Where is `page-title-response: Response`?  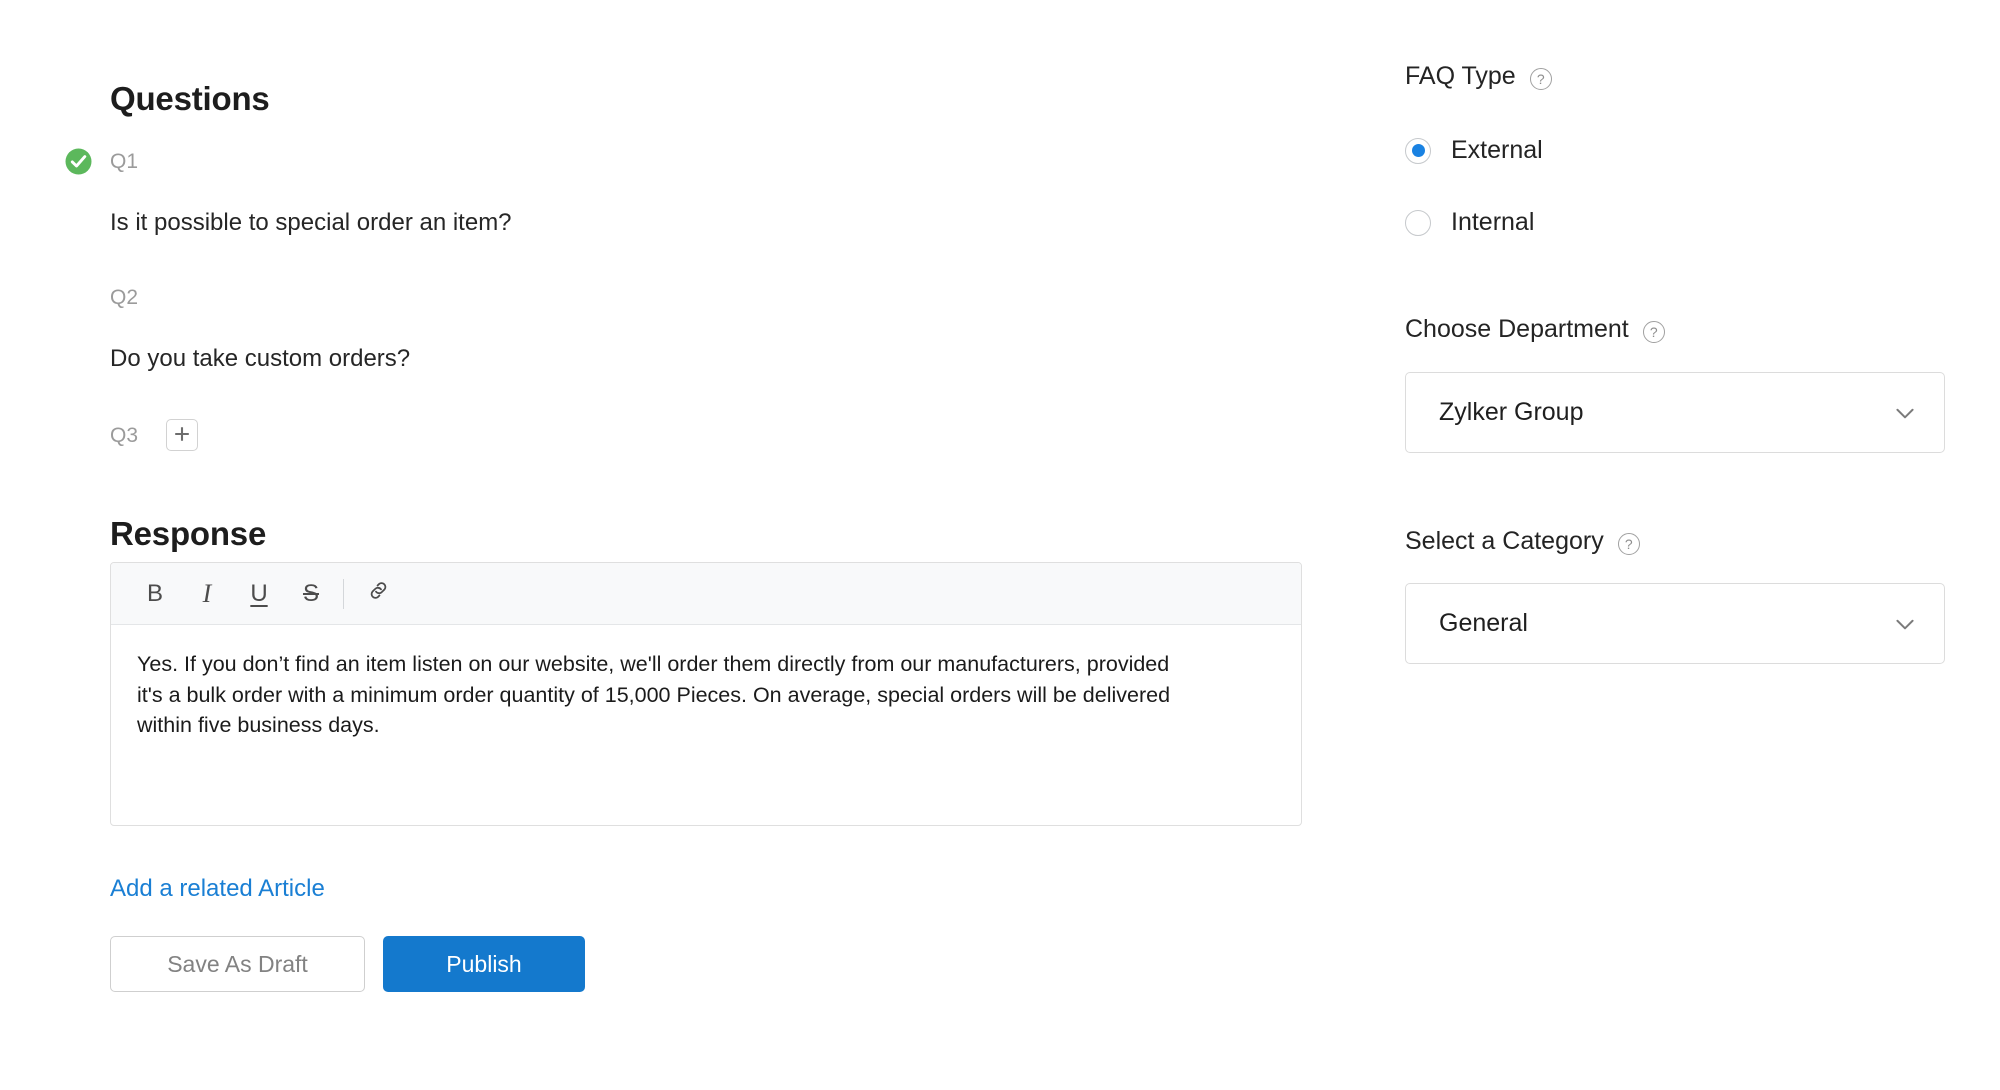 page-title-response: Response is located at coordinates (188, 534).